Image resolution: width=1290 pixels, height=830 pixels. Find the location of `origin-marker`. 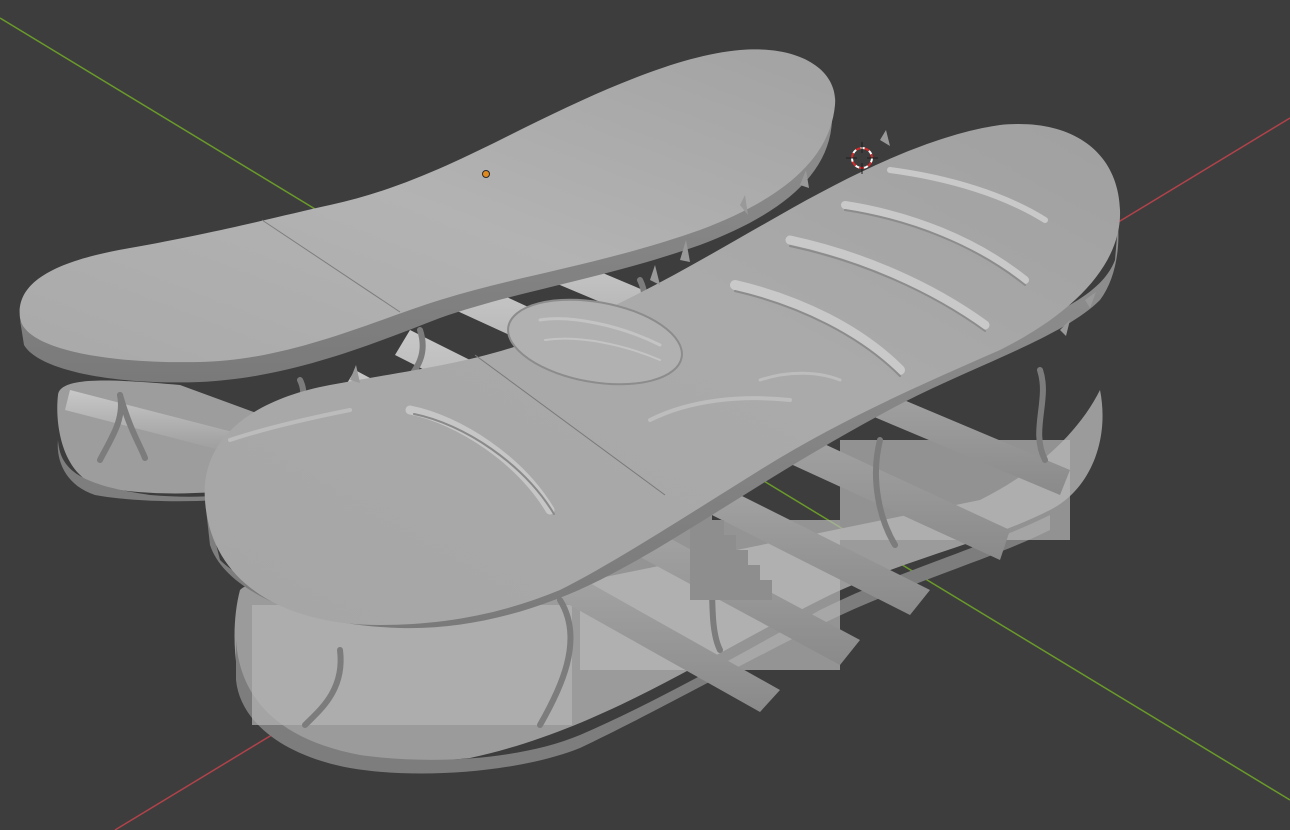

origin-marker is located at coordinates (486, 174).